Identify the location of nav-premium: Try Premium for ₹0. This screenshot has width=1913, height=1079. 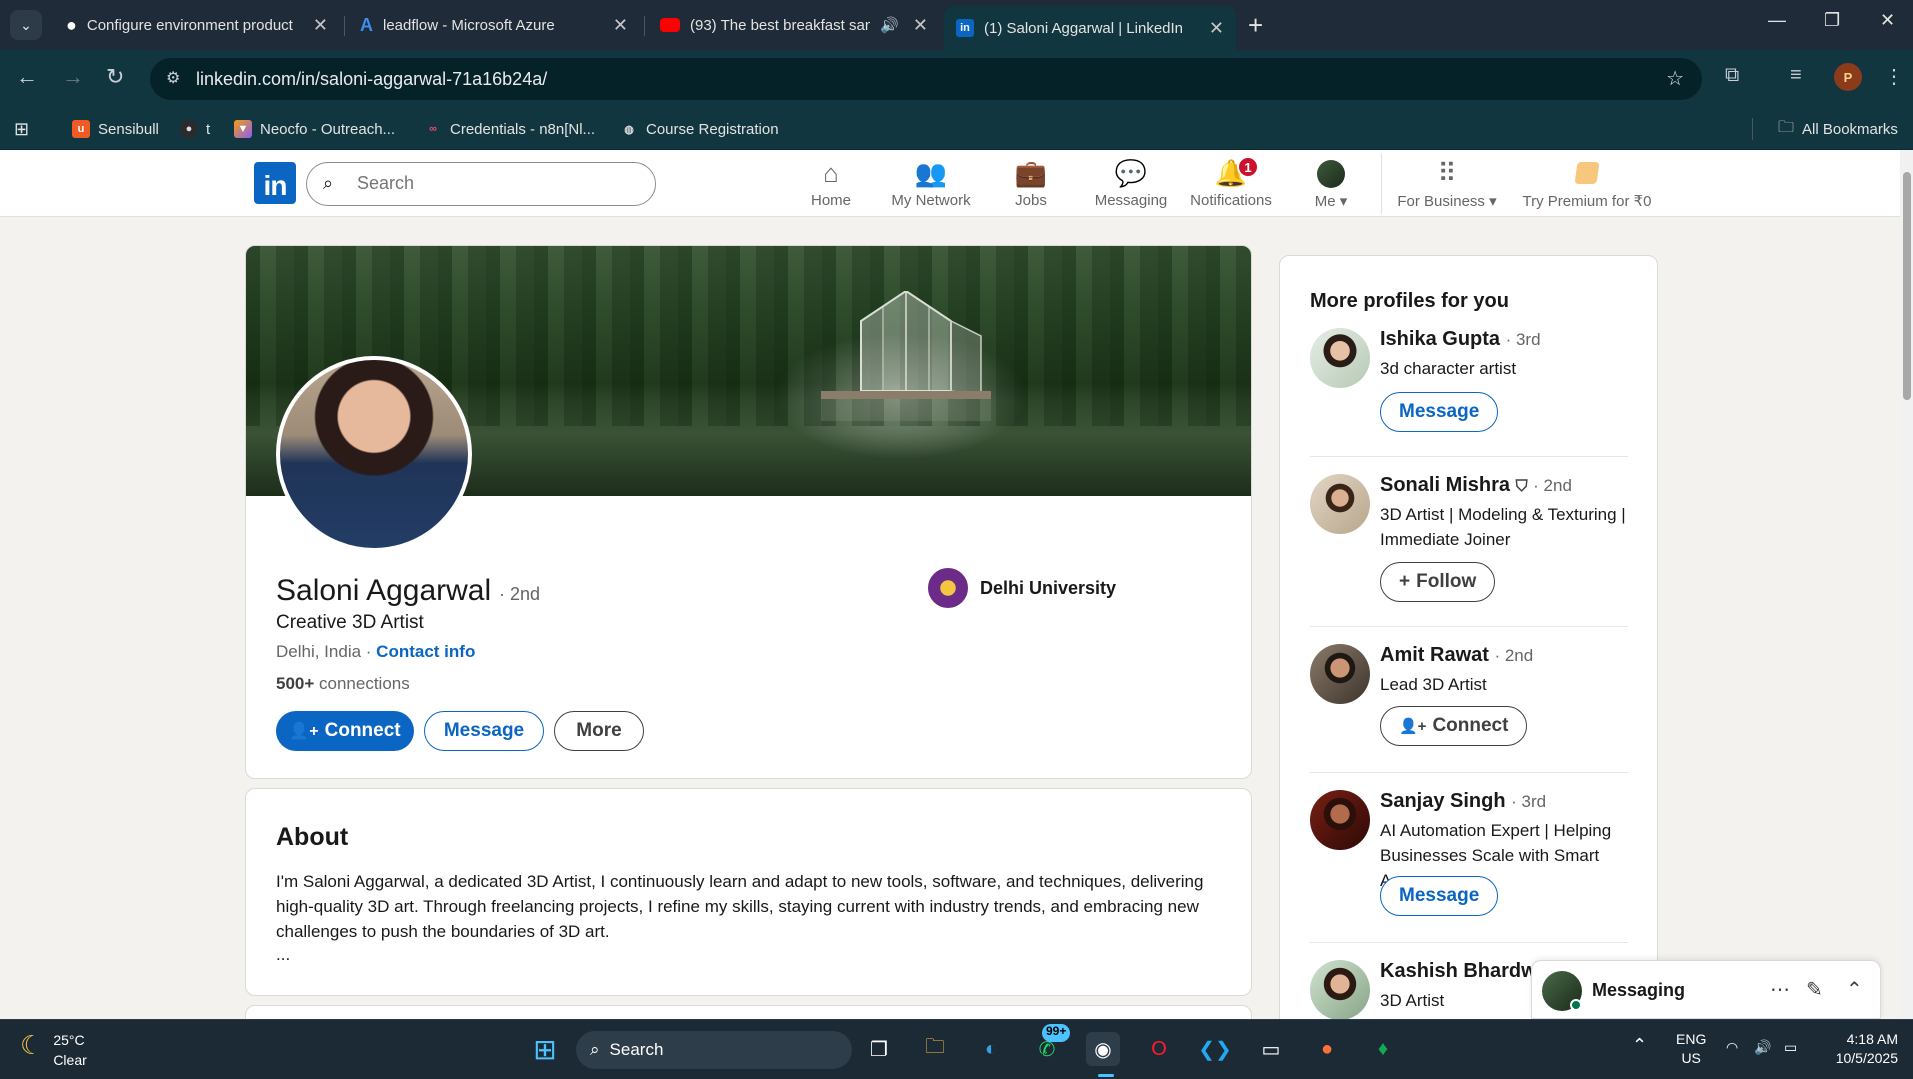
(1587, 184).